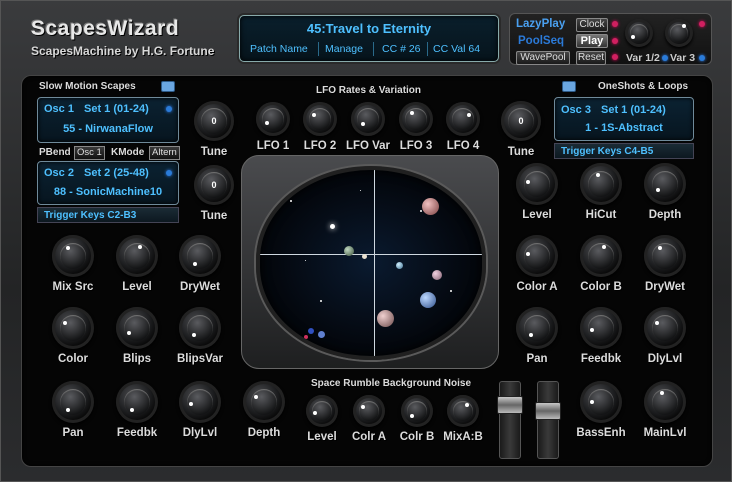 The width and height of the screenshot is (732, 482). What do you see at coordinates (417, 411) in the screenshot?
I see `colr-b-knob` at bounding box center [417, 411].